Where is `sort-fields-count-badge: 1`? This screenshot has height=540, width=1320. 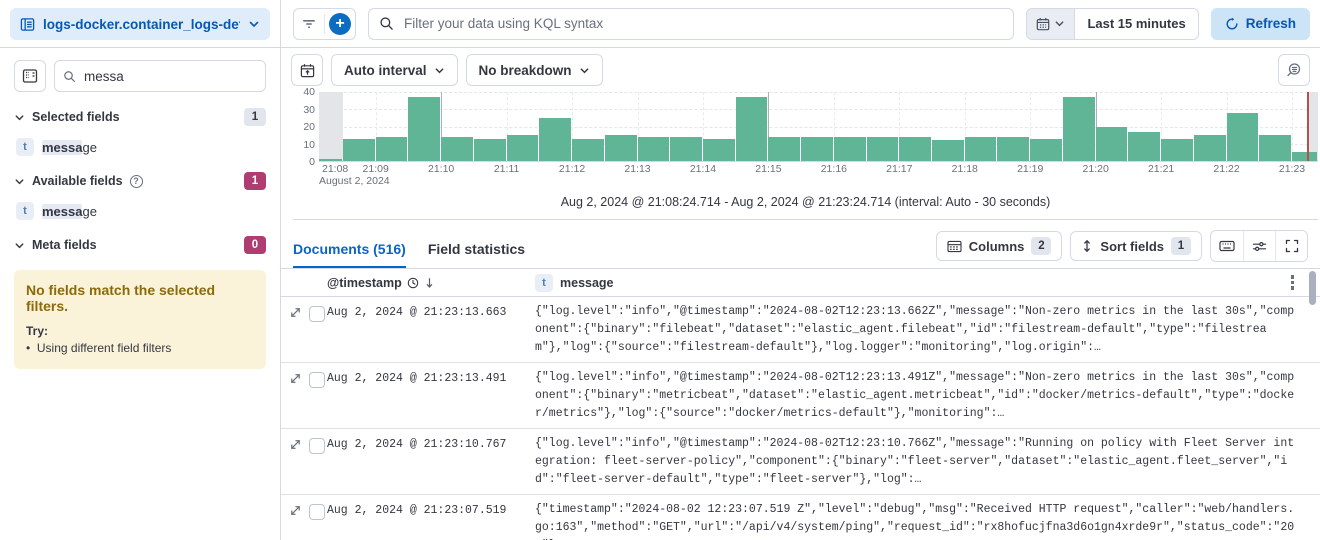
sort-fields-count-badge: 1 is located at coordinates (1181, 246).